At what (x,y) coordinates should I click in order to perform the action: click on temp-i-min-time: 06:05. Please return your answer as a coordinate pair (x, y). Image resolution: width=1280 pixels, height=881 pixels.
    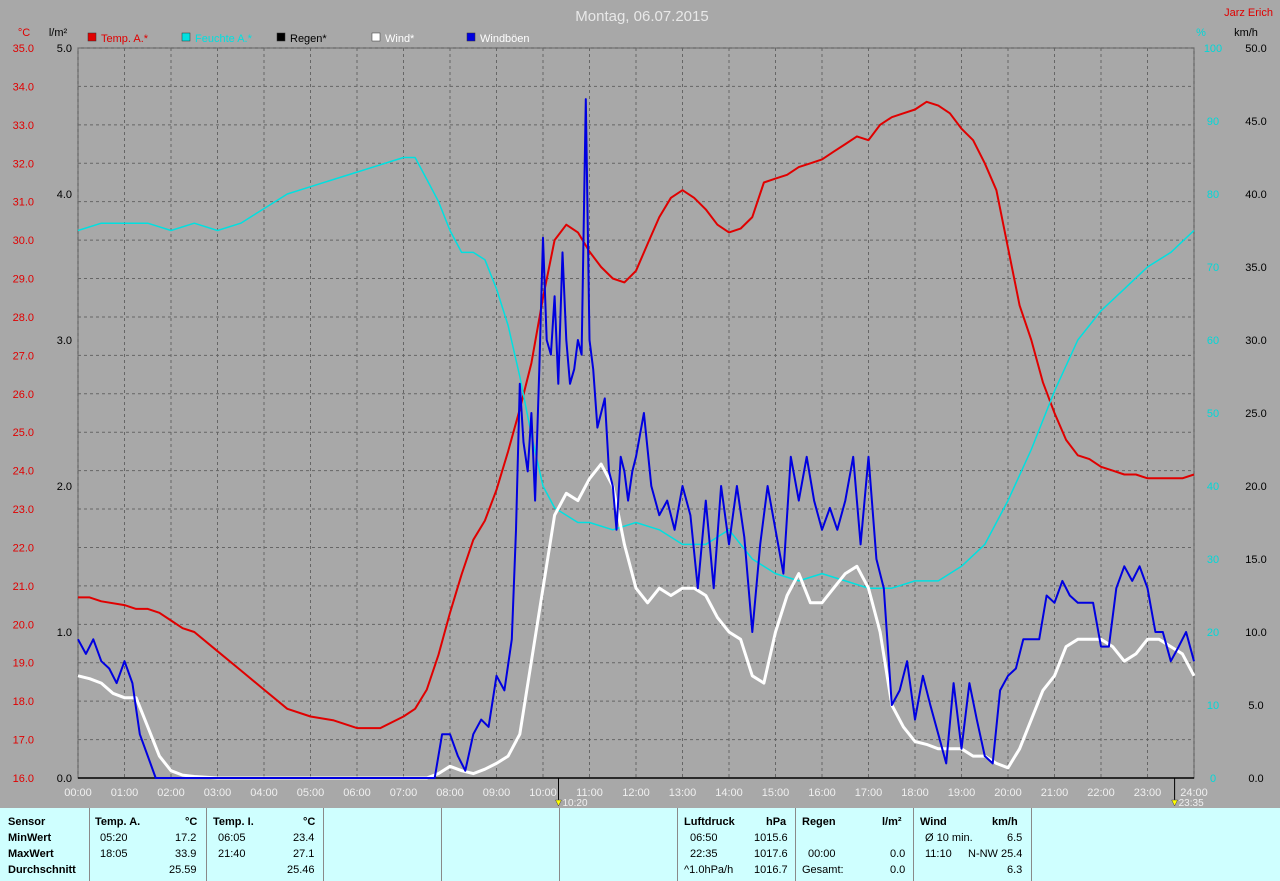
    Looking at the image, I should click on (232, 838).